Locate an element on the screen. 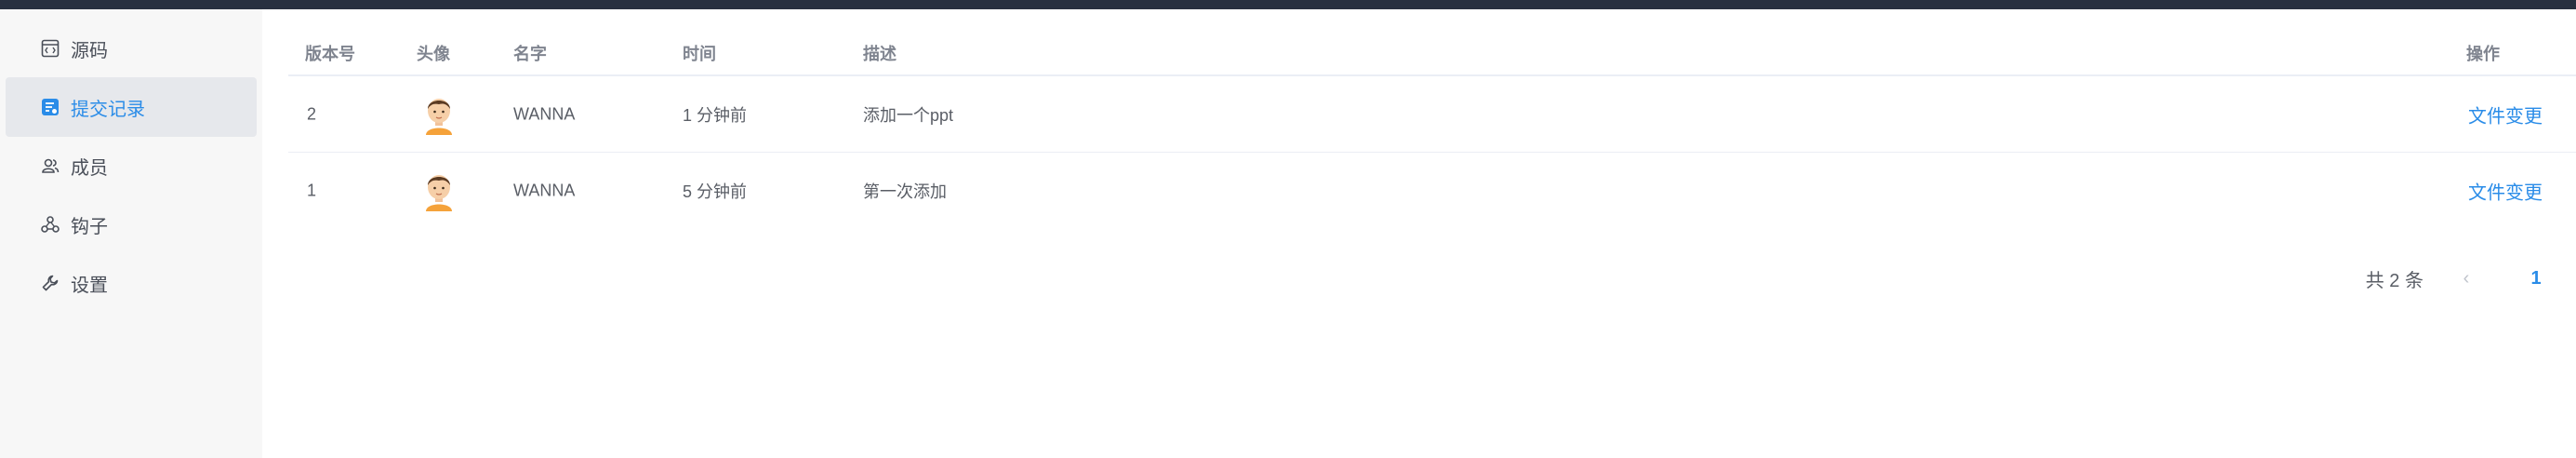  sidebar-item-members: 成员 is located at coordinates (131, 166).